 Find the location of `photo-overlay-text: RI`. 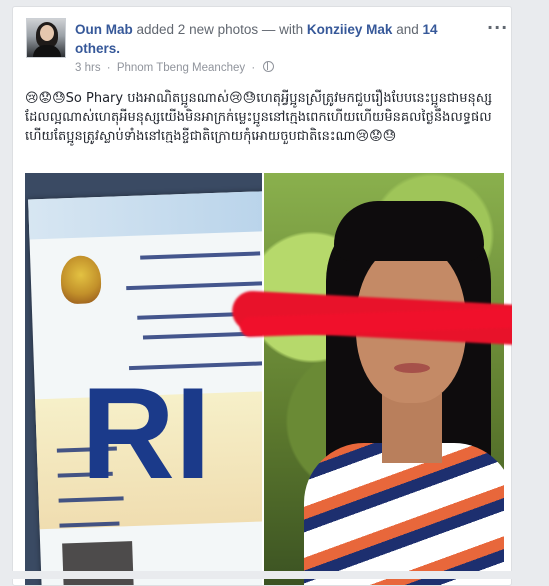

photo-overlay-text: RI is located at coordinates (146, 433).